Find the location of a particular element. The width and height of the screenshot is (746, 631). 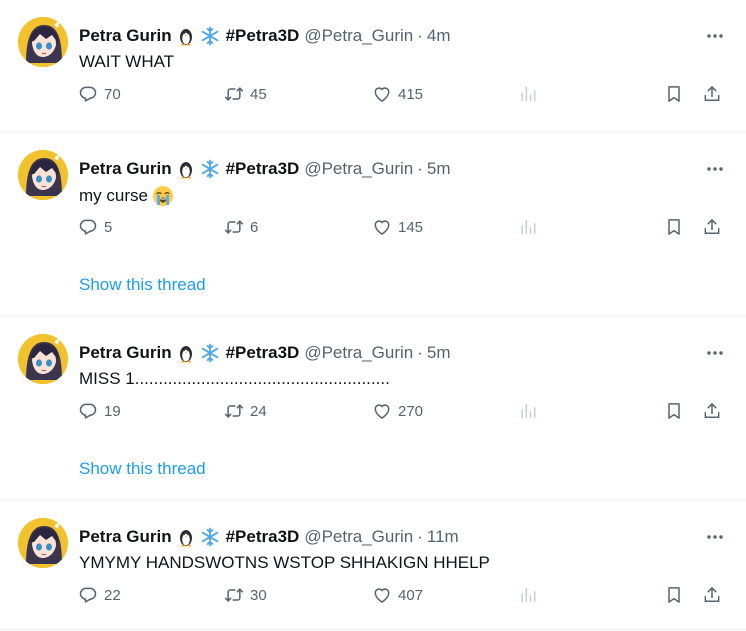

tweet-text: my curse is located at coordinates (126, 196).